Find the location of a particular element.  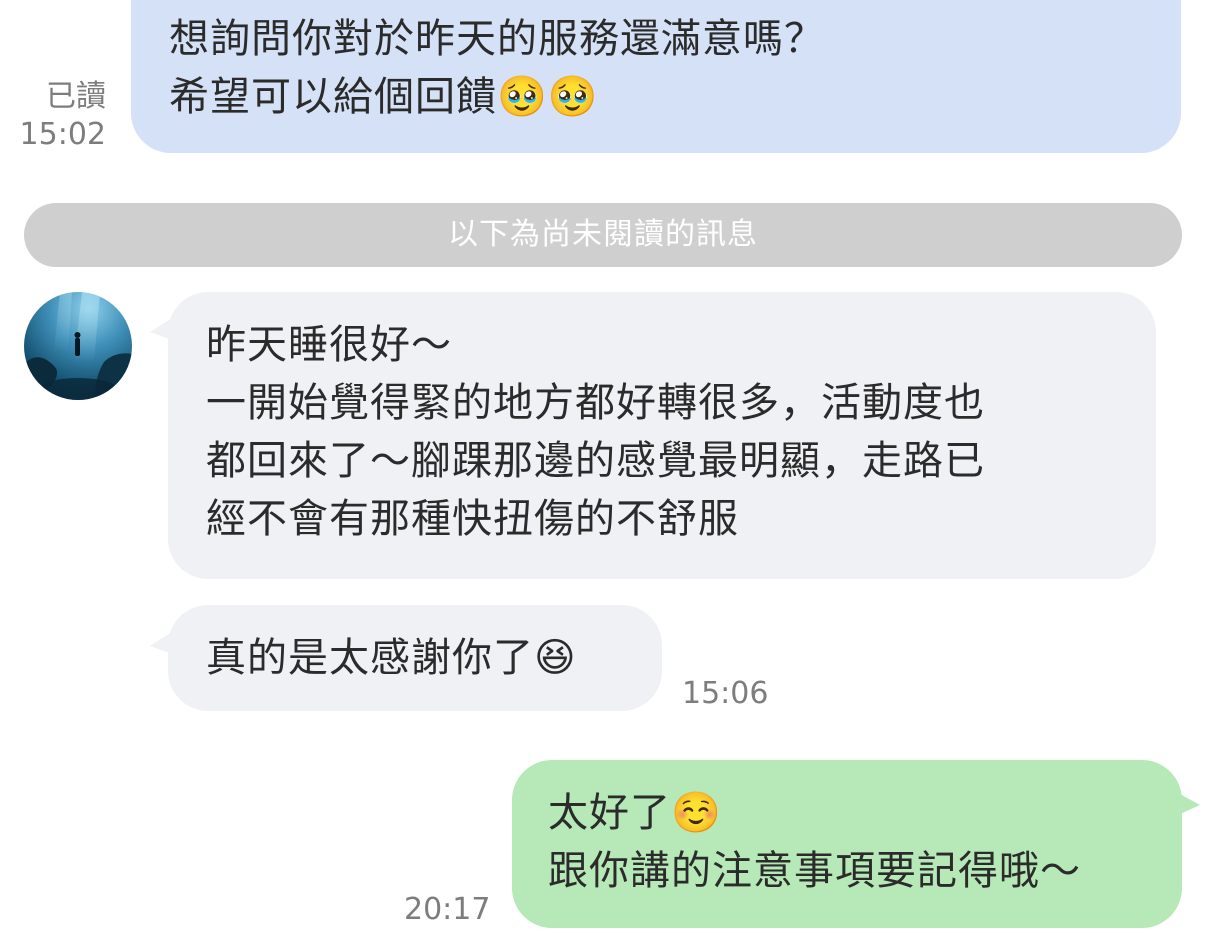

outgoing-message-bubble: 想詢問你對於昨天的服務還滿意嗎？ 希望可以給個回饋🥹🥹 is located at coordinates (656, 76).